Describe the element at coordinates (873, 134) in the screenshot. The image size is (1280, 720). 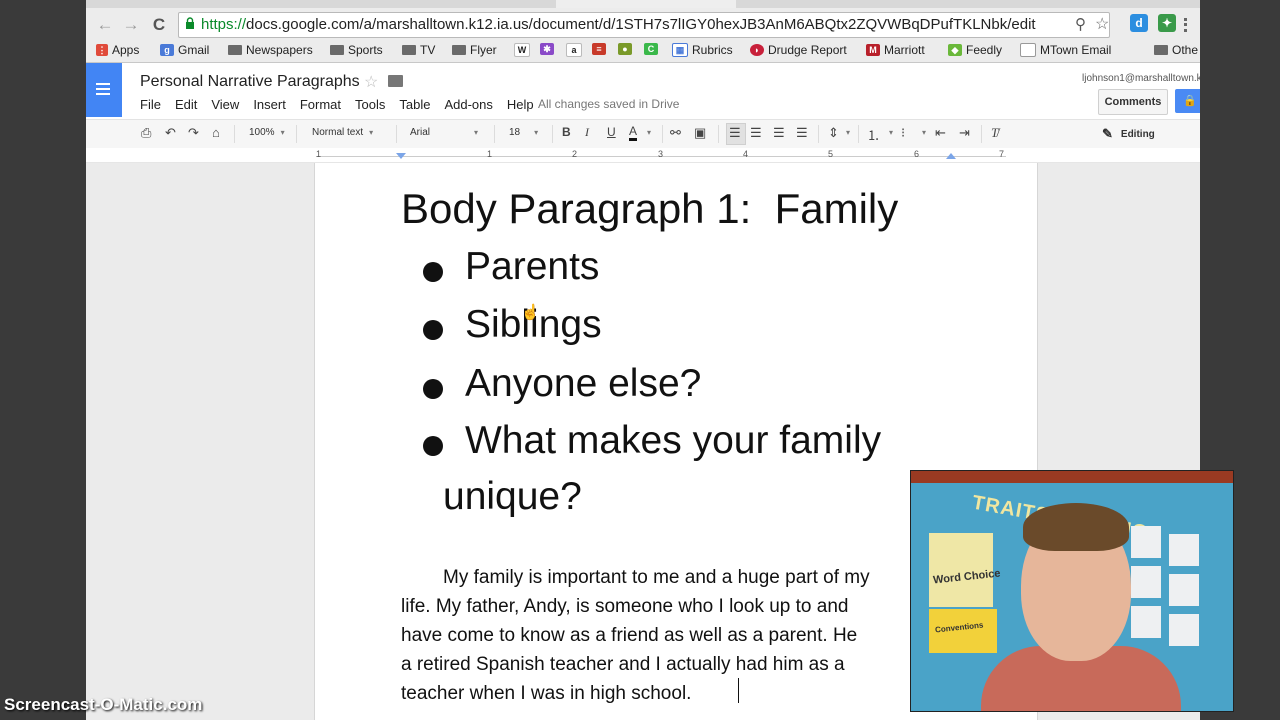
I see `numbered-list-icon: ⒈` at that location.